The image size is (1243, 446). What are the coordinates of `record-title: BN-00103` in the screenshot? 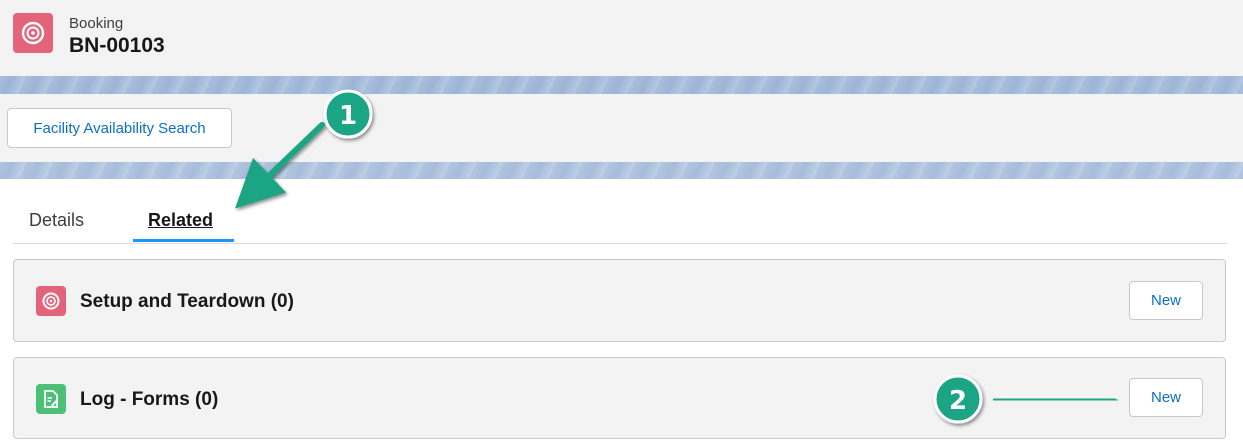 It's located at (117, 45).